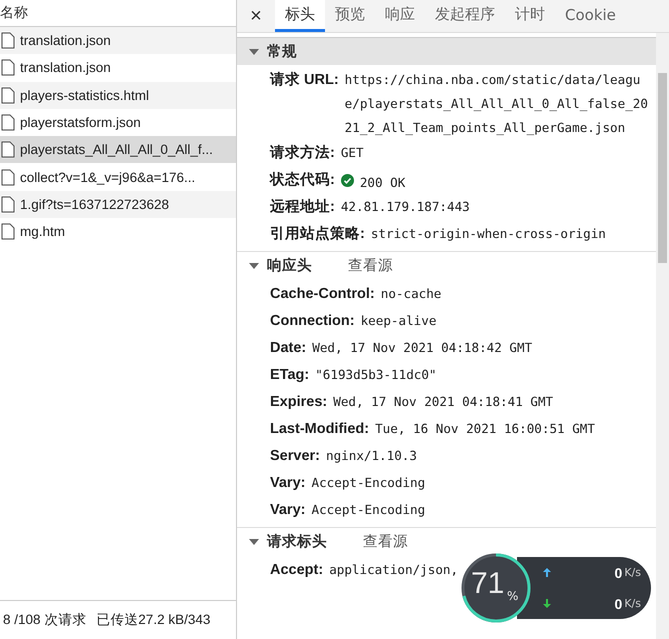 This screenshot has height=639, width=669. Describe the element at coordinates (312, 321) in the screenshot. I see `header-name: Connection:` at that location.